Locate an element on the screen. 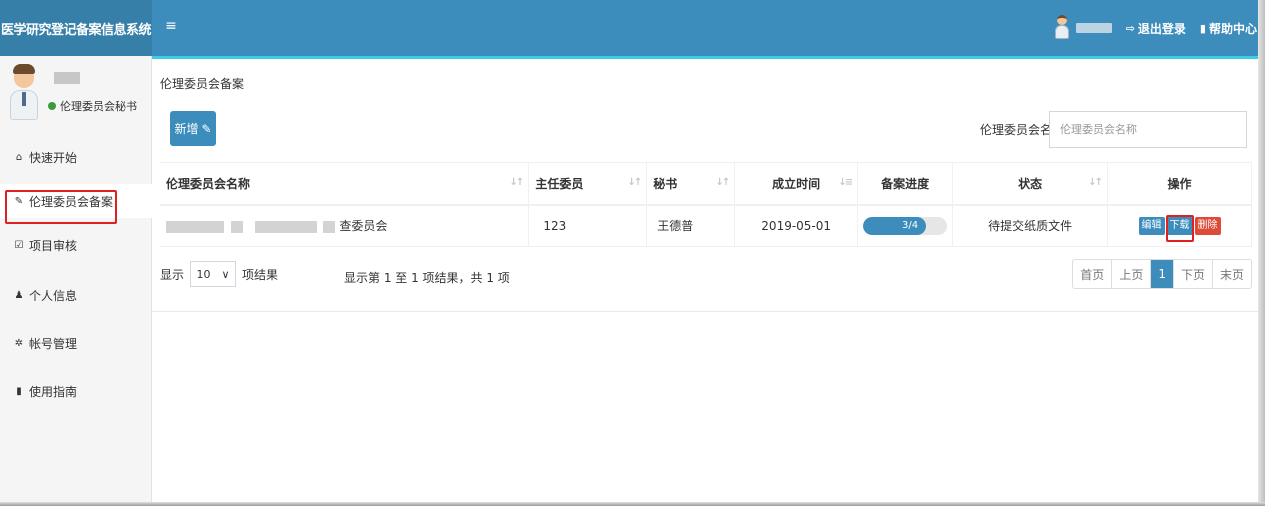  sidebar-item-ethics-filing: ✎ 伦理委员会备案 is located at coordinates (76, 201).